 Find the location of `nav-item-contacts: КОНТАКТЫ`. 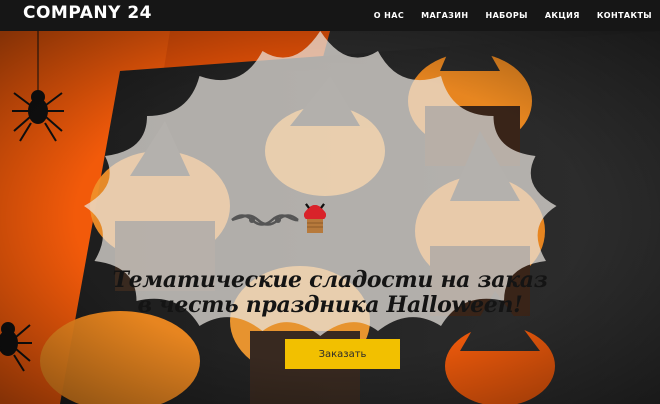

nav-item-contacts: КОНТАКТЫ is located at coordinates (624, 15).